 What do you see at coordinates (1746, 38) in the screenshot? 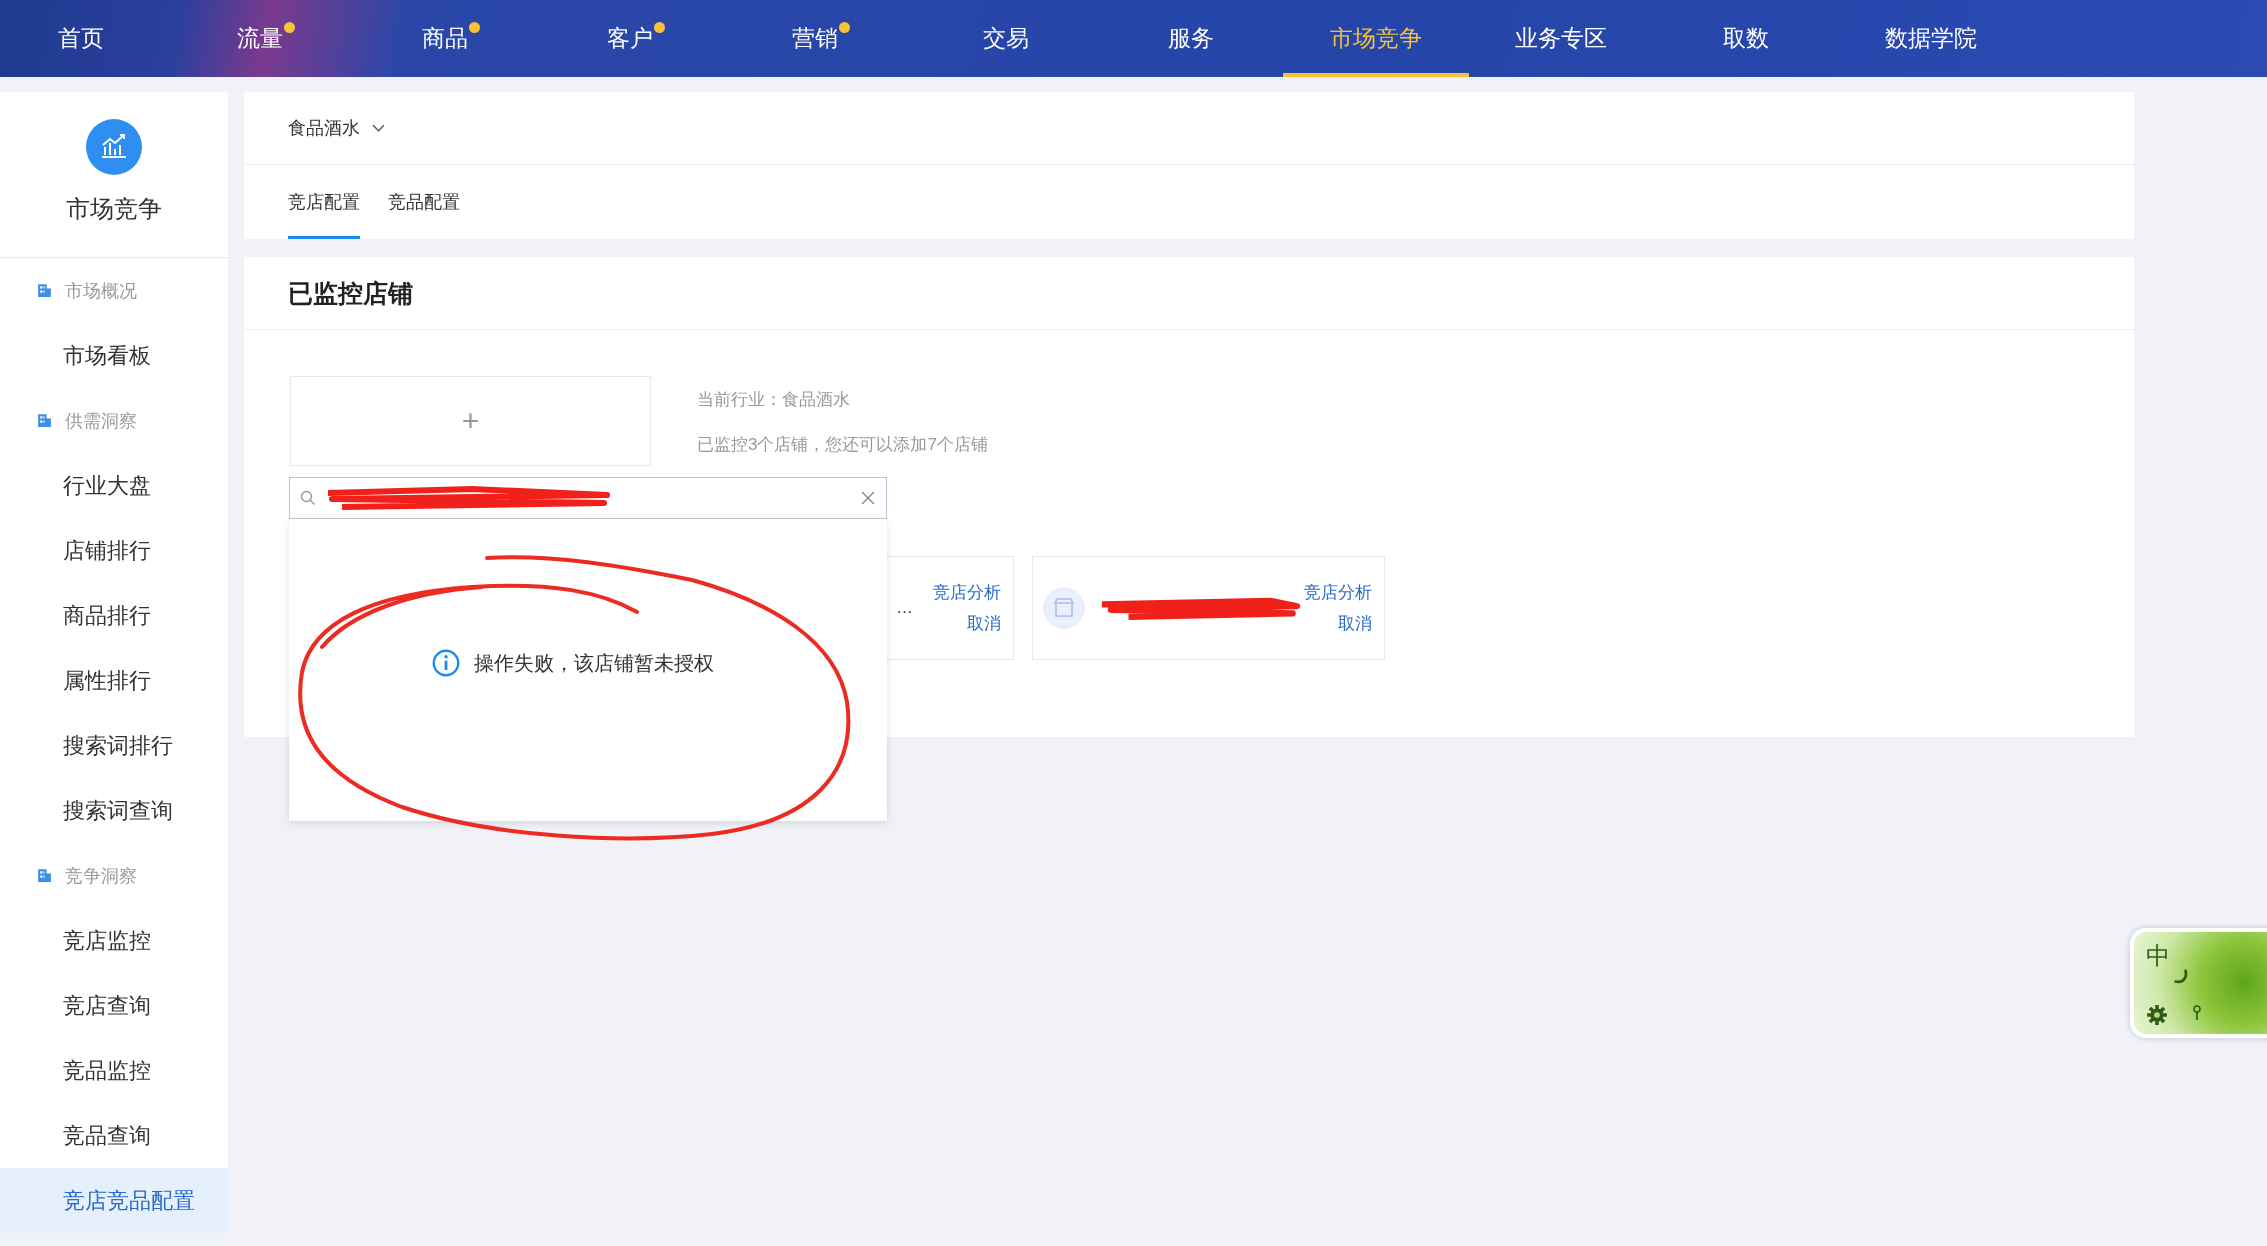
I see `nav-tab: 取数` at bounding box center [1746, 38].